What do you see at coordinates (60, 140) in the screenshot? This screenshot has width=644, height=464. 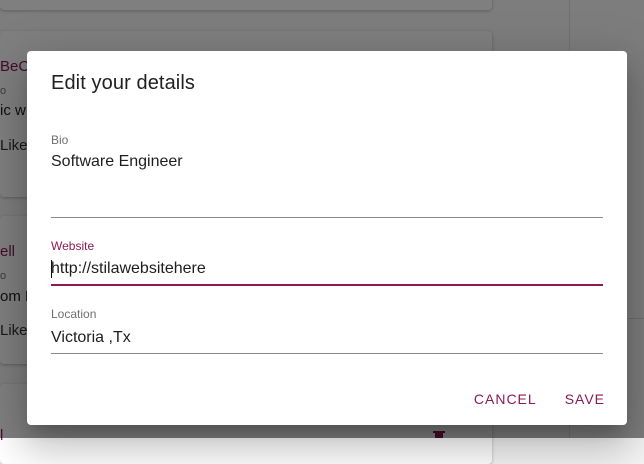 I see `bio-label: Bio` at bounding box center [60, 140].